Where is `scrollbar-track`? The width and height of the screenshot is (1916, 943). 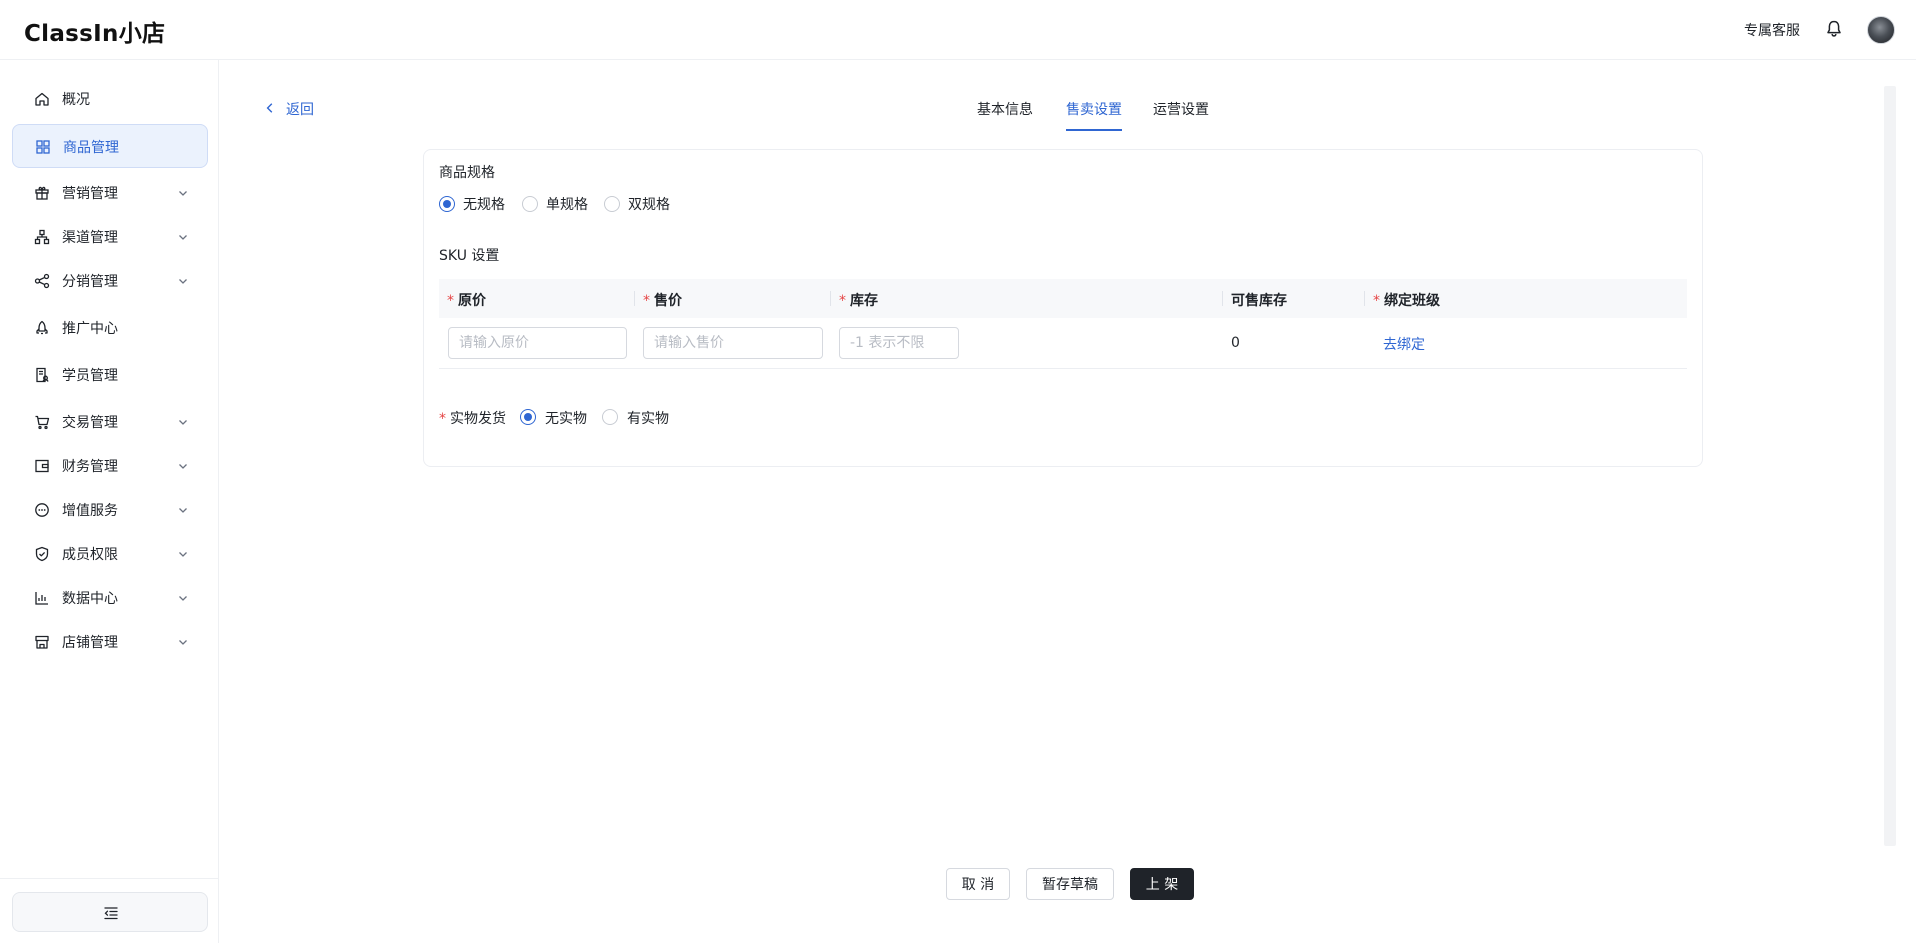
scrollbar-track is located at coordinates (1890, 466).